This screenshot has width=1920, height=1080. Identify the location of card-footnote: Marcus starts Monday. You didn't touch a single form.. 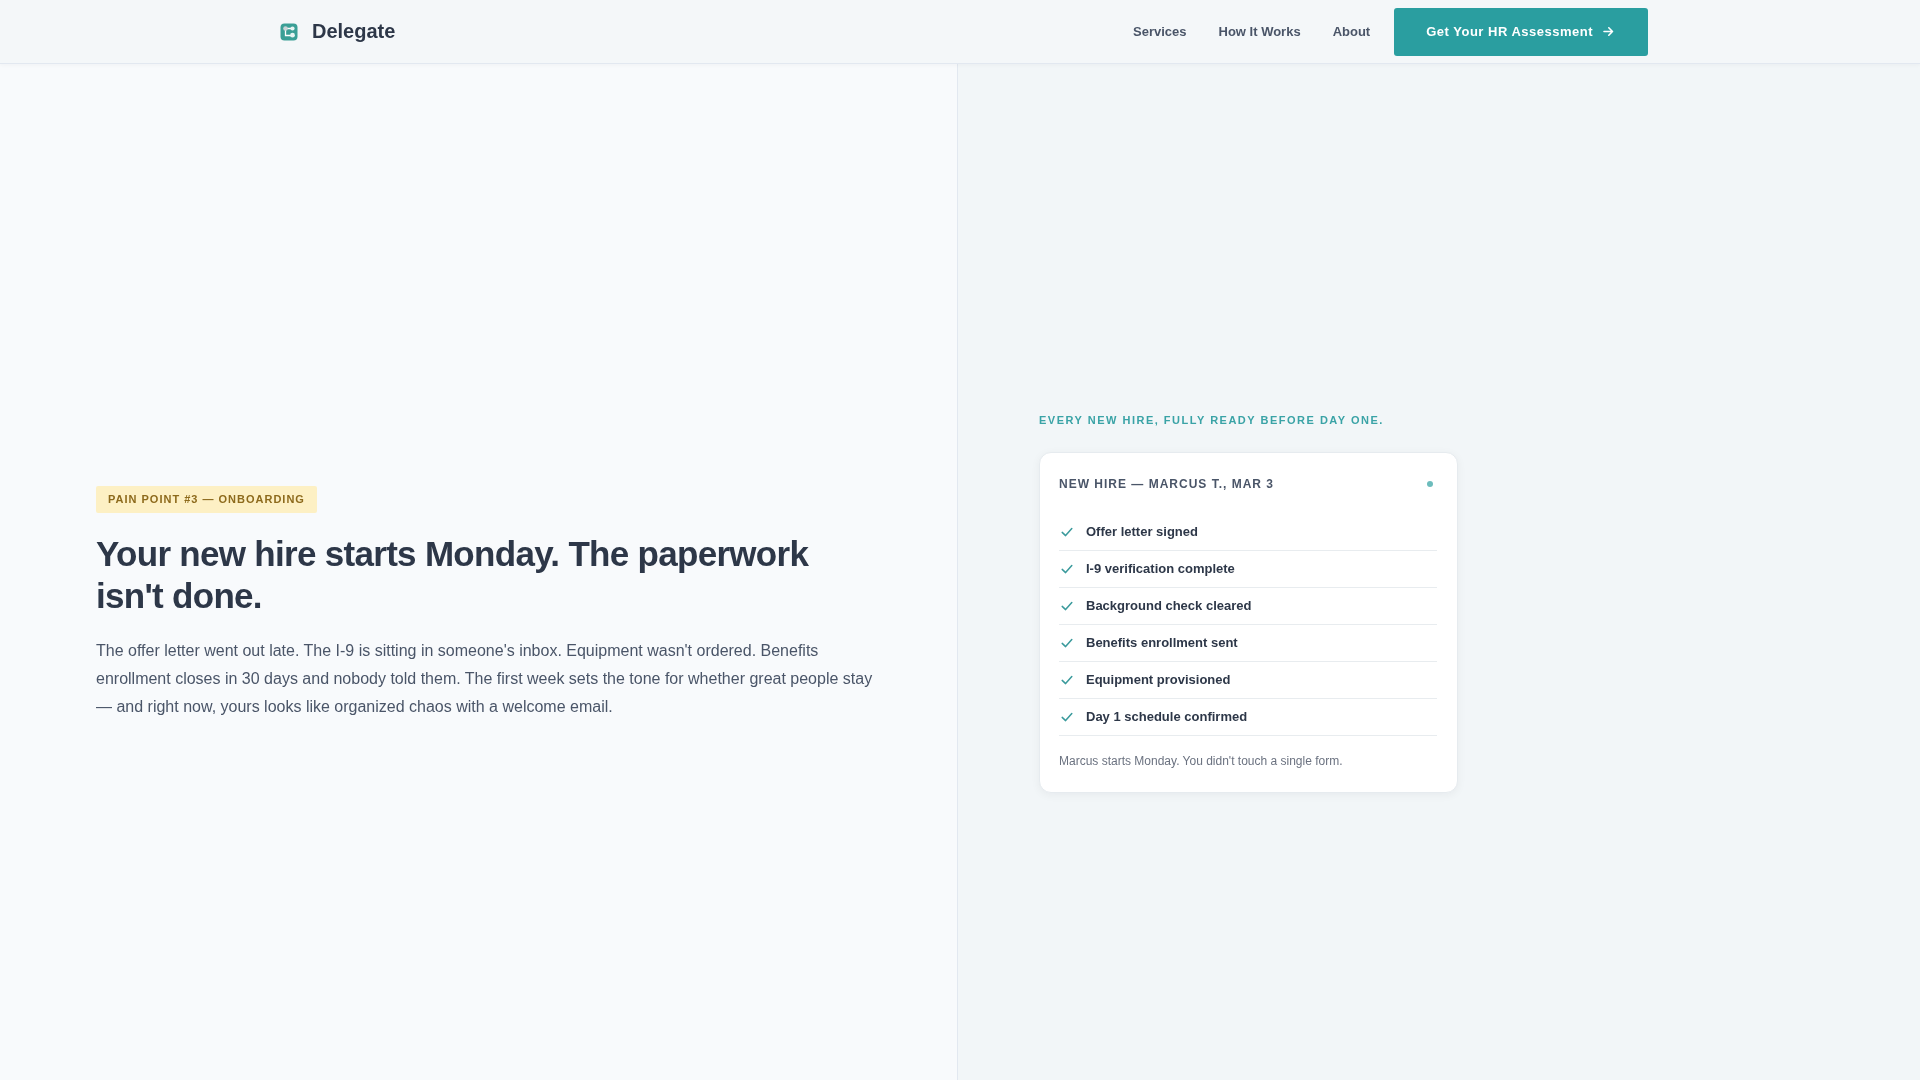
(1201, 761).